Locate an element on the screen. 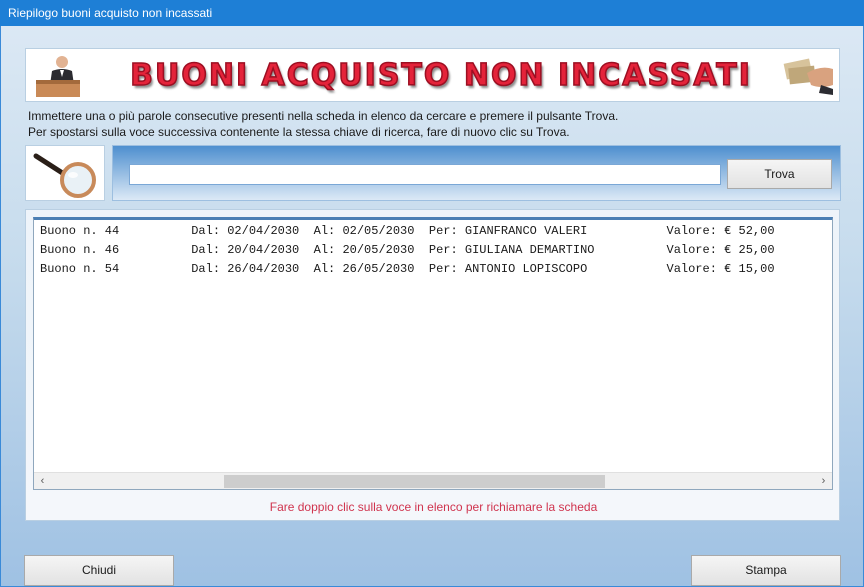  man-at-podium-icon is located at coordinates (59, 76).